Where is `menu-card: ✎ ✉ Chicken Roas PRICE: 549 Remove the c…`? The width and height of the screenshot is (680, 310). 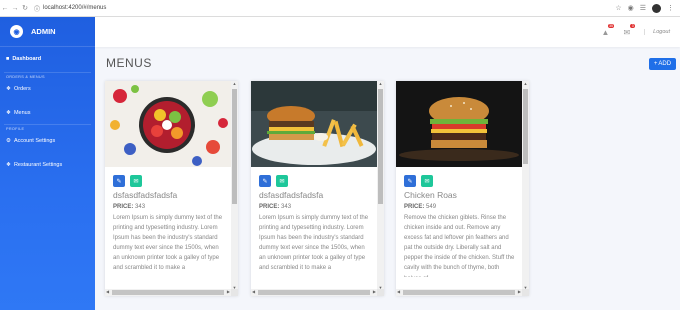
menu-card: ✎ ✉ Chicken Roas PRICE: 549 Remove the c… is located at coordinates (462, 188).